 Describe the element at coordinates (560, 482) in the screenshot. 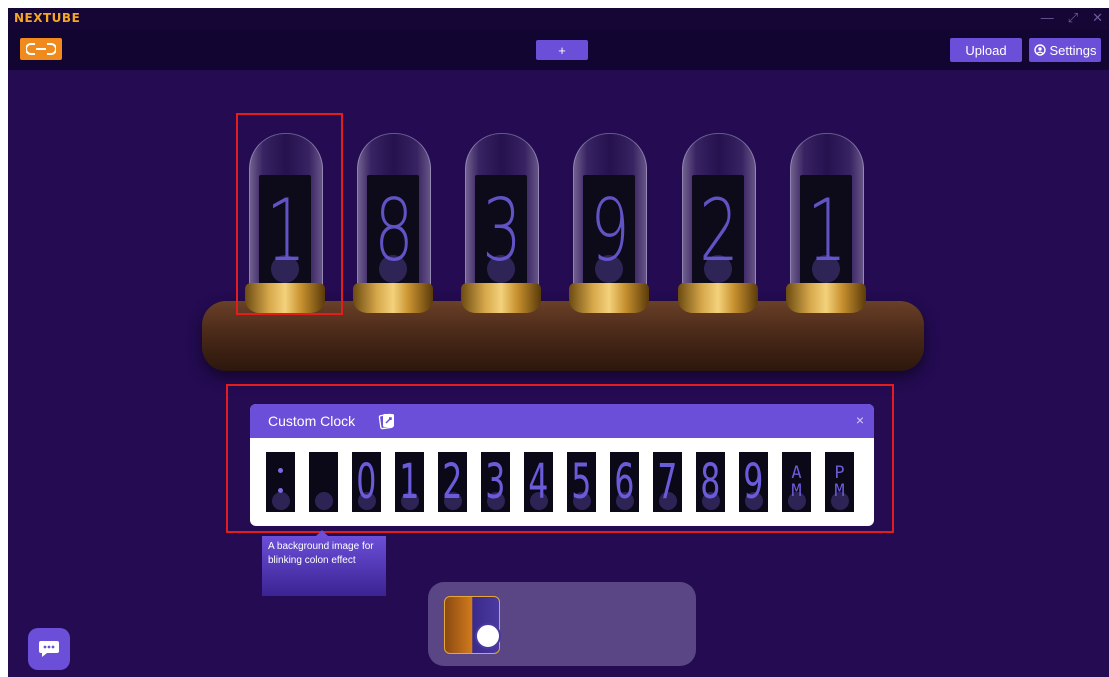

I see `tile-row: 0 1 2 3 4 5 6 7 8 9 AM PM` at that location.